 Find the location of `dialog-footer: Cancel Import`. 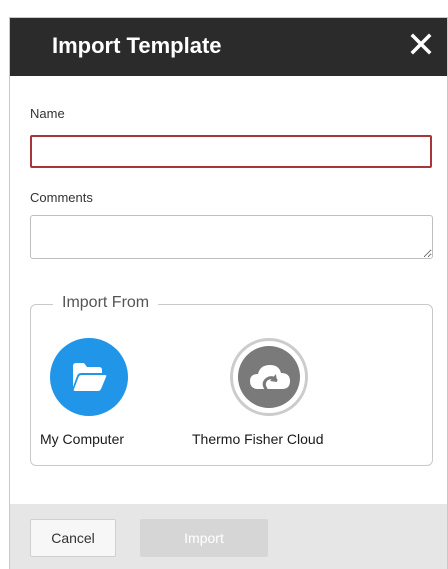

dialog-footer: Cancel Import is located at coordinates (228, 536).